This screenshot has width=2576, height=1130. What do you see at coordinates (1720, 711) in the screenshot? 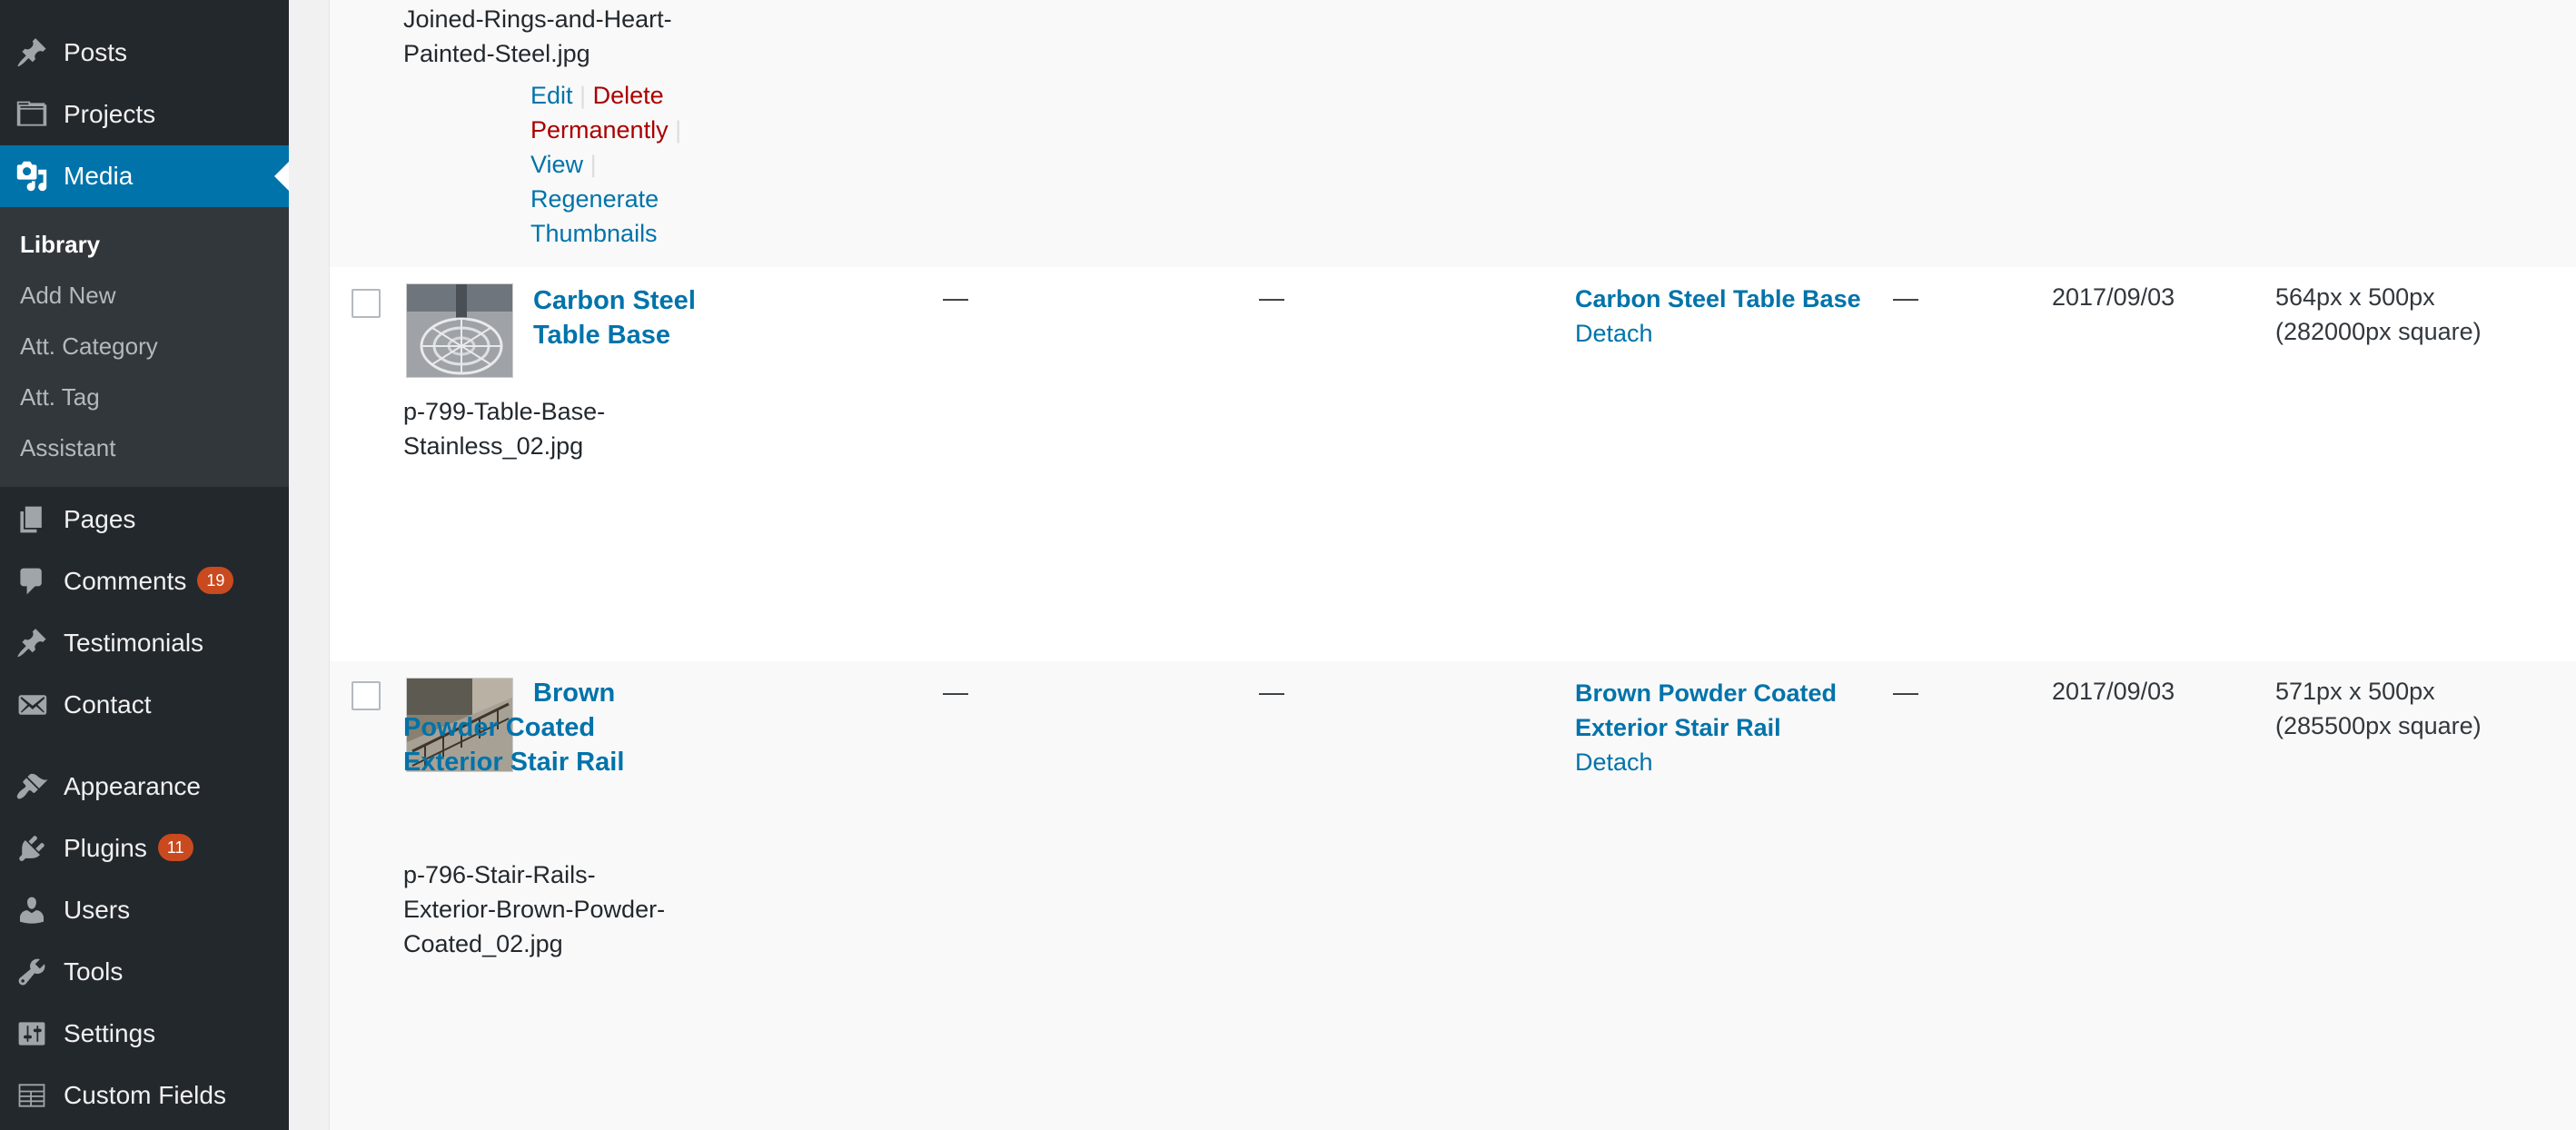
I see `attached-to-link: Brown Powder Coated Exterior Stair Rail` at bounding box center [1720, 711].